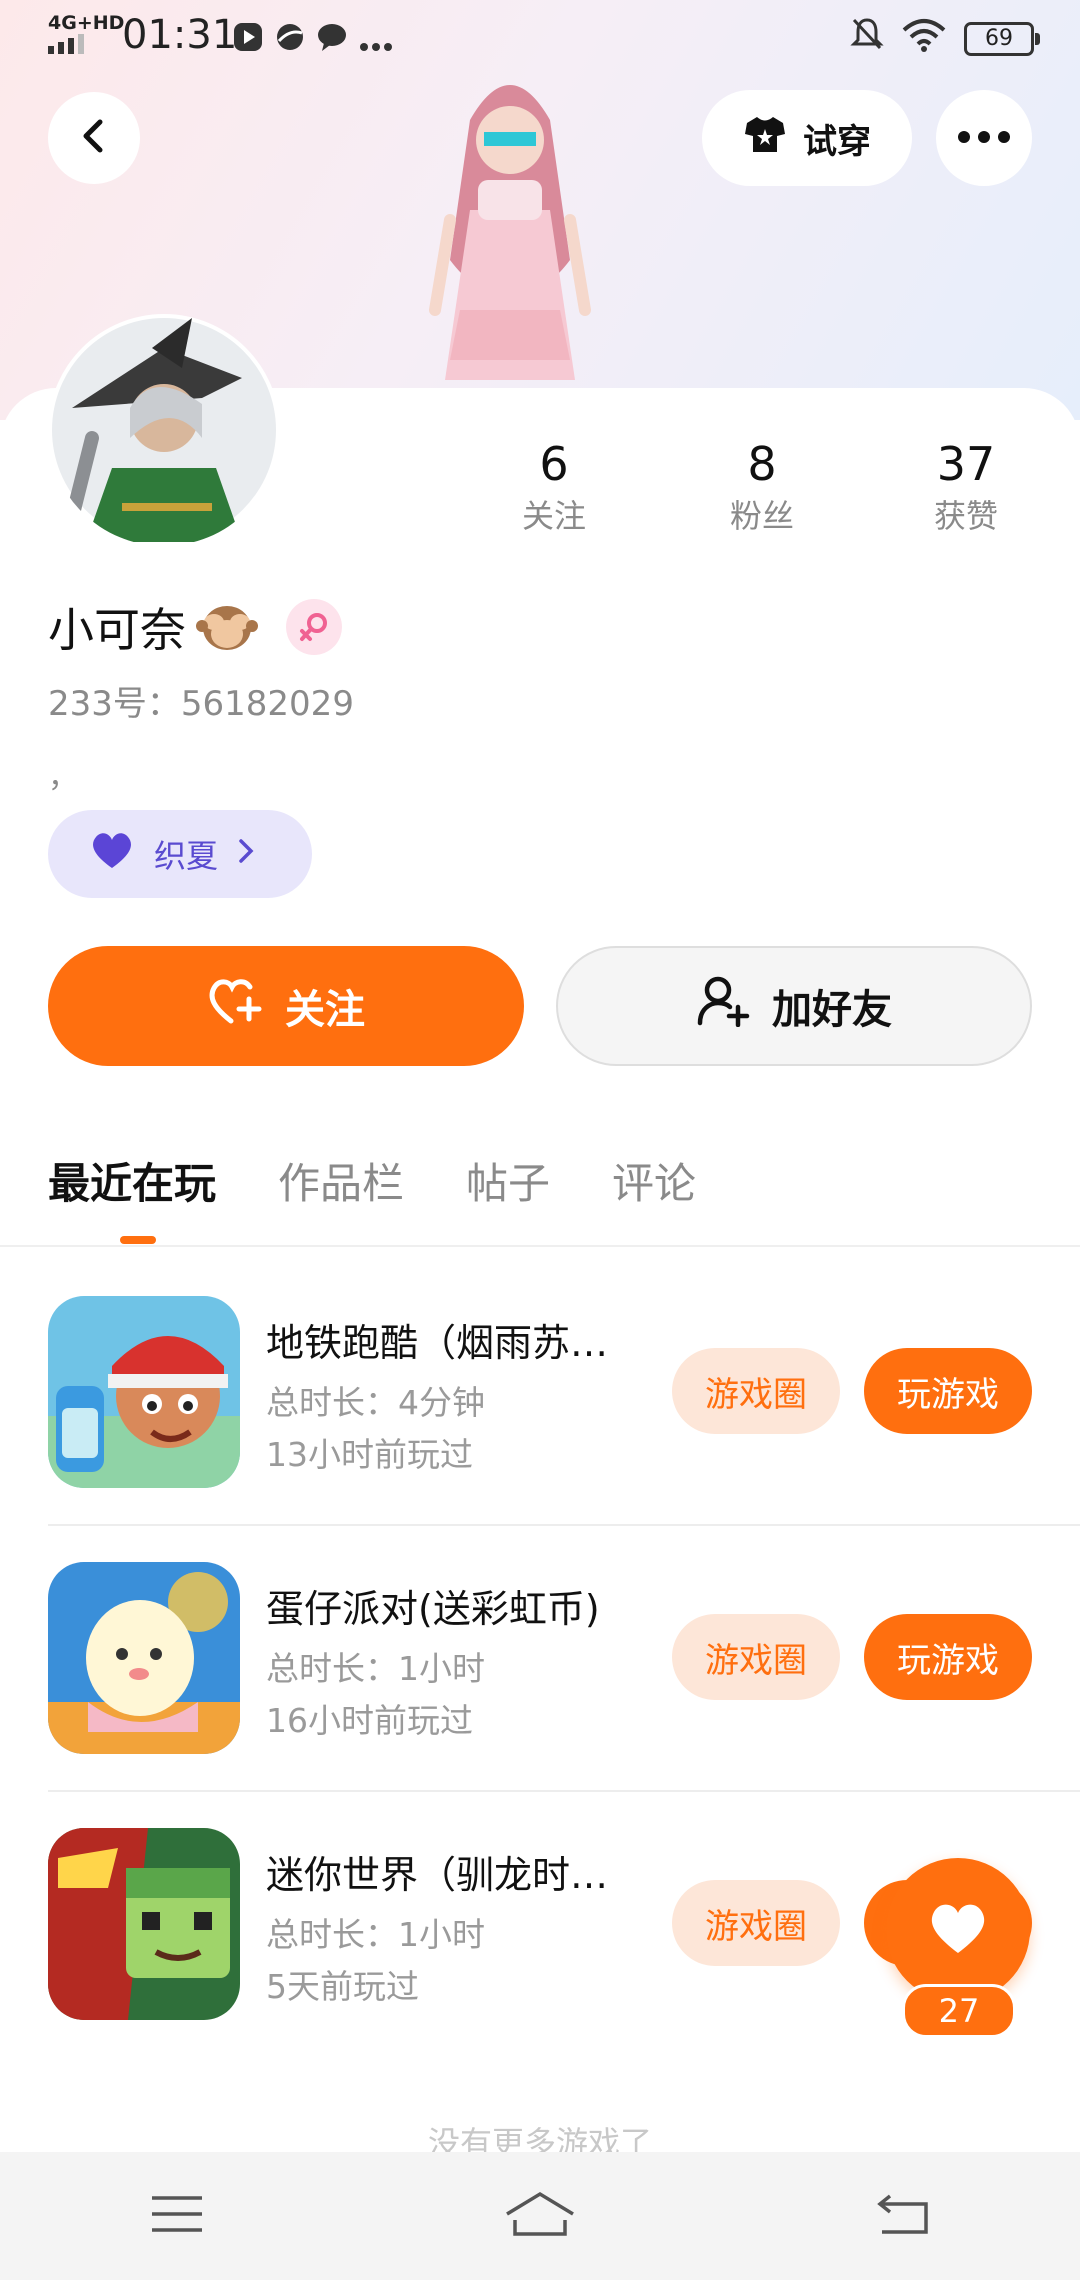 This screenshot has height=2280, width=1080. Describe the element at coordinates (66, 44) in the screenshot. I see `signal-icon` at that location.